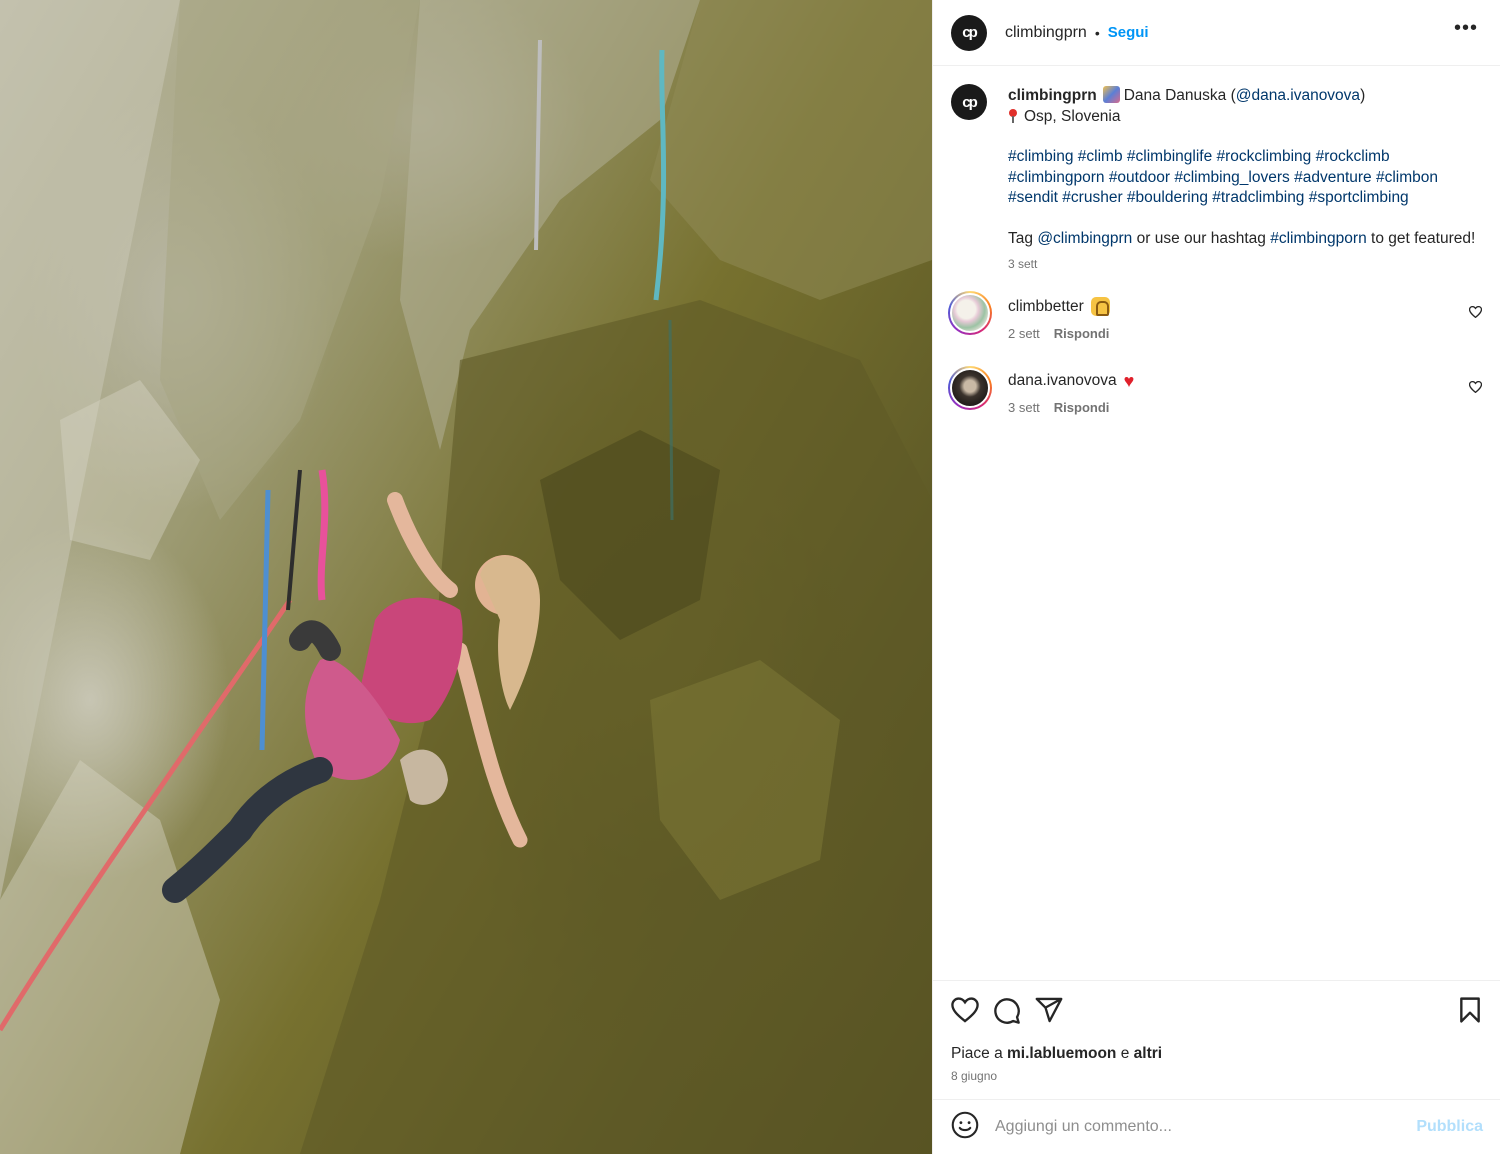 The width and height of the screenshot is (1500, 1154). Describe the element at coordinates (1040, 156) in the screenshot. I see `hashtag: #climbing` at that location.